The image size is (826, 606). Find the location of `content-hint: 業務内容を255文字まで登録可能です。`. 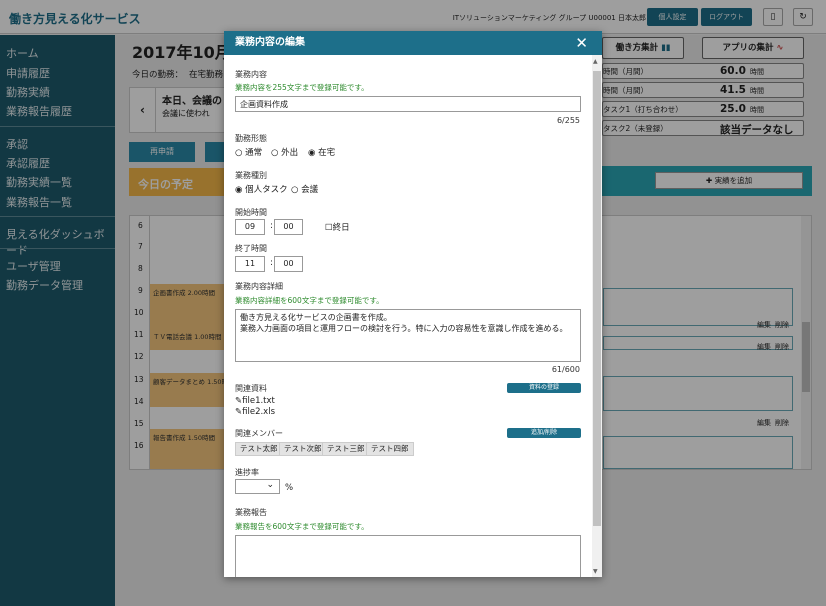

content-hint: 業務内容を255文字まで登録可能です。 is located at coordinates (302, 87).